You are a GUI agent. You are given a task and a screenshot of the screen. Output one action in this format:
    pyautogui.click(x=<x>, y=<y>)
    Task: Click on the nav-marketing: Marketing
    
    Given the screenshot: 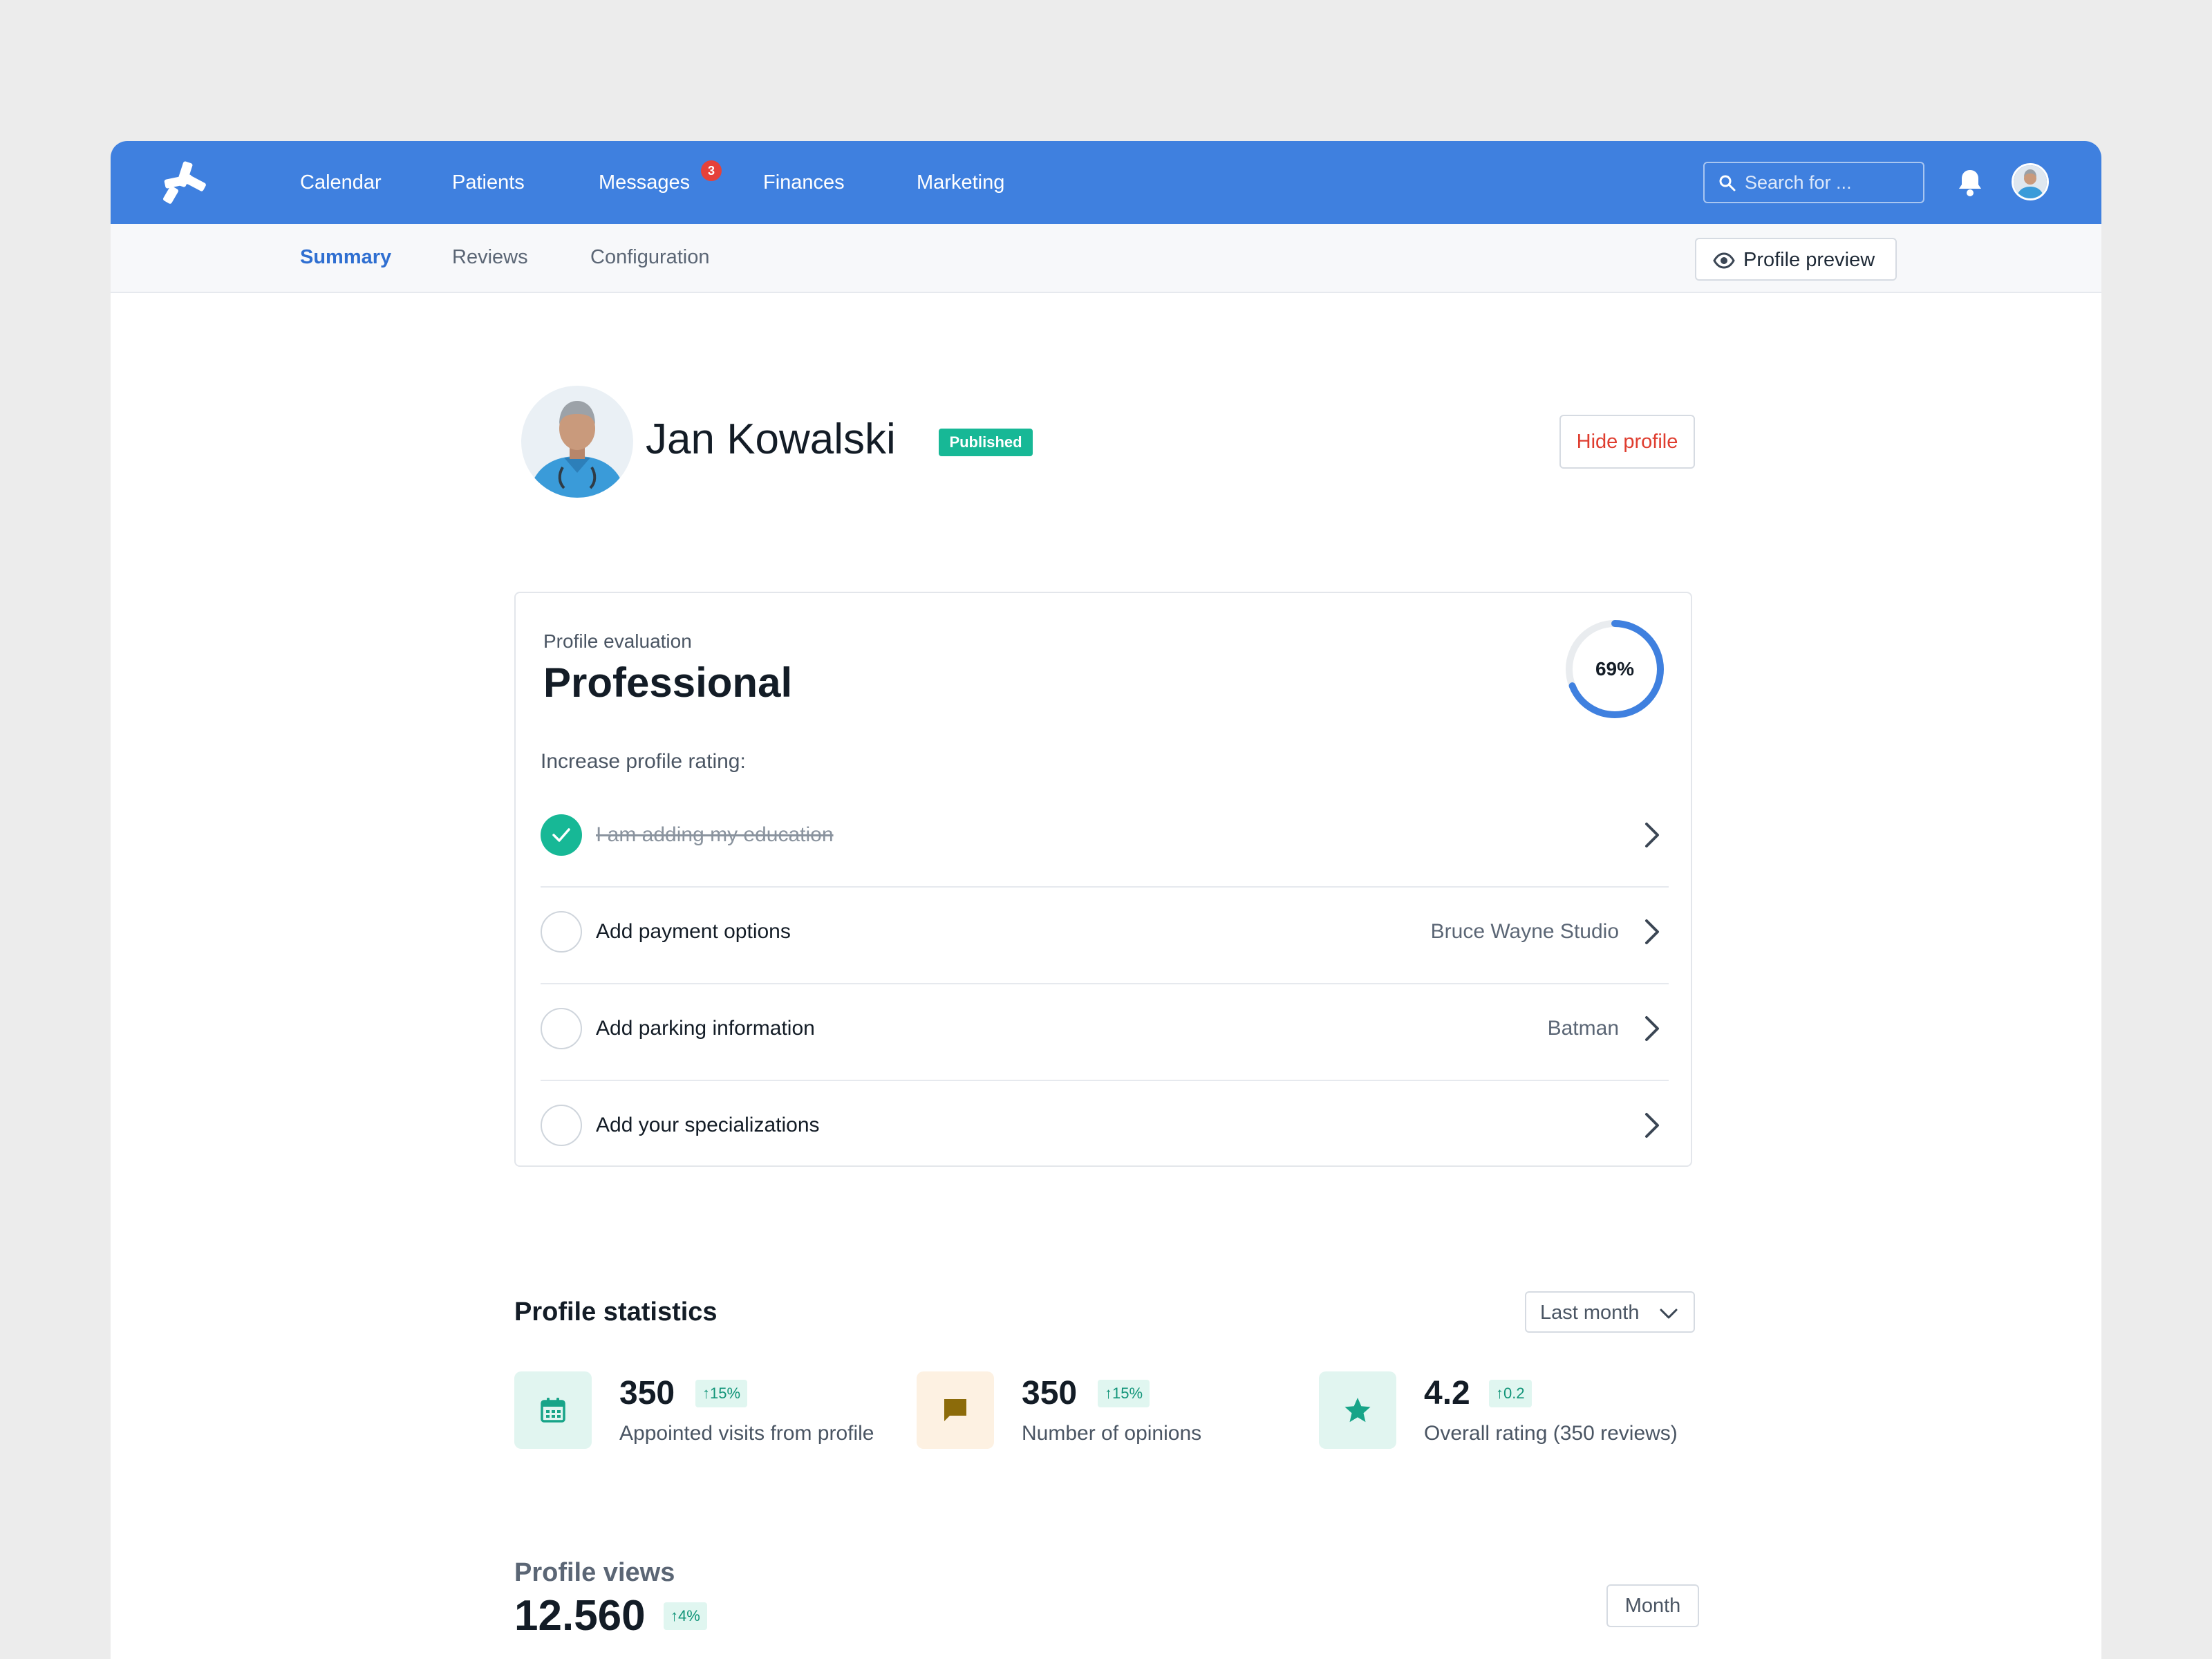 What is the action you would take?
    pyautogui.click(x=960, y=182)
    